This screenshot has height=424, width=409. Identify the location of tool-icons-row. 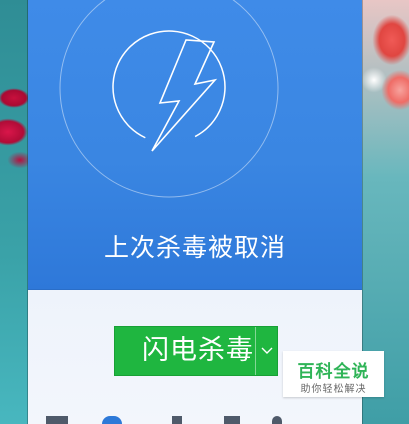
(195, 420).